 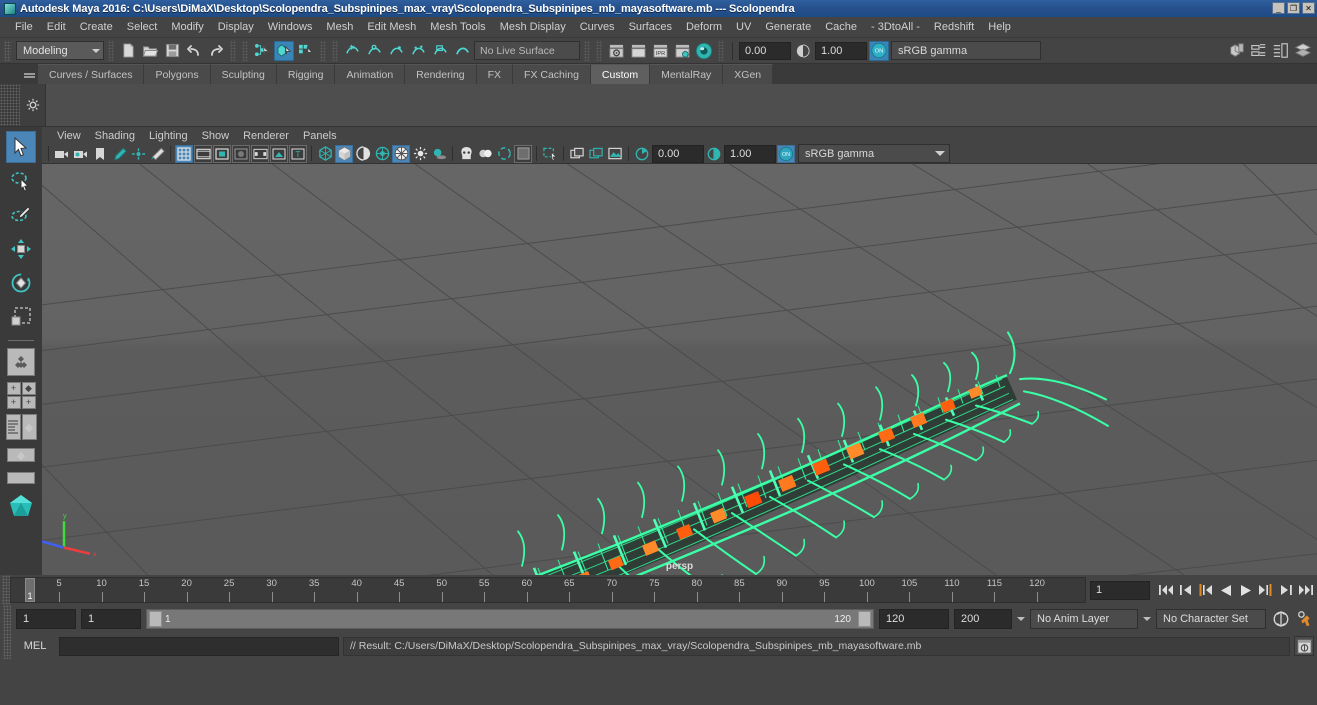 I want to click on open-scene-button, so click(x=150, y=51).